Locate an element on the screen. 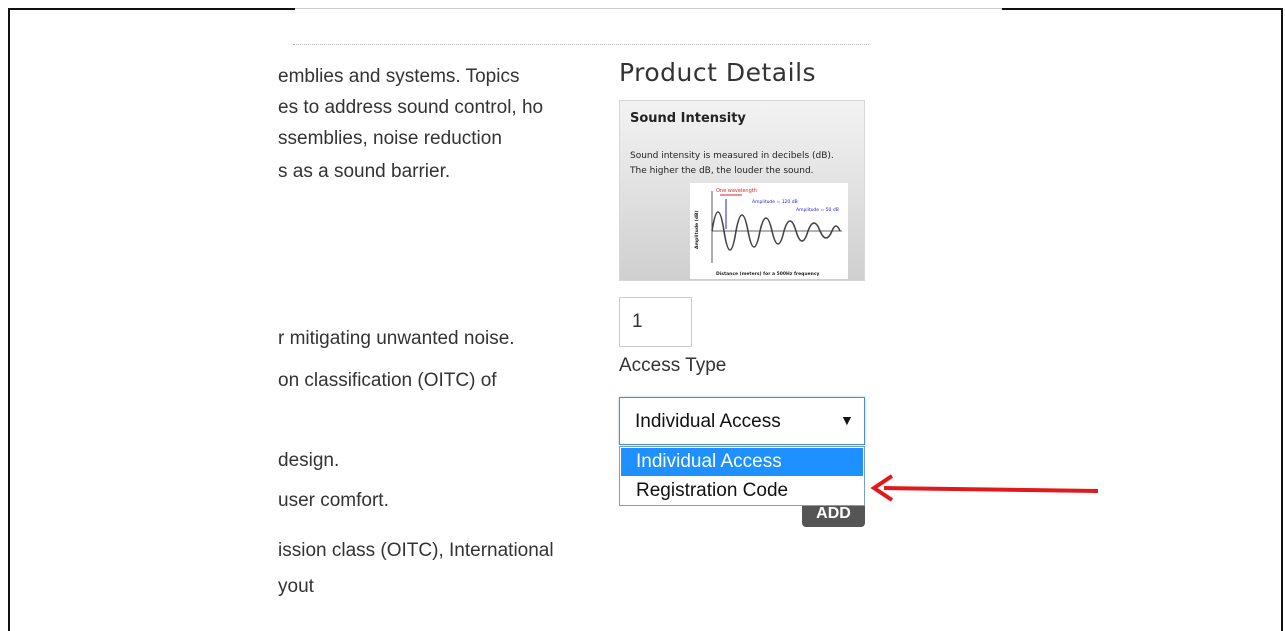 The width and height of the screenshot is (1285, 631). graph-note: One wavelength is located at coordinates (736, 191).